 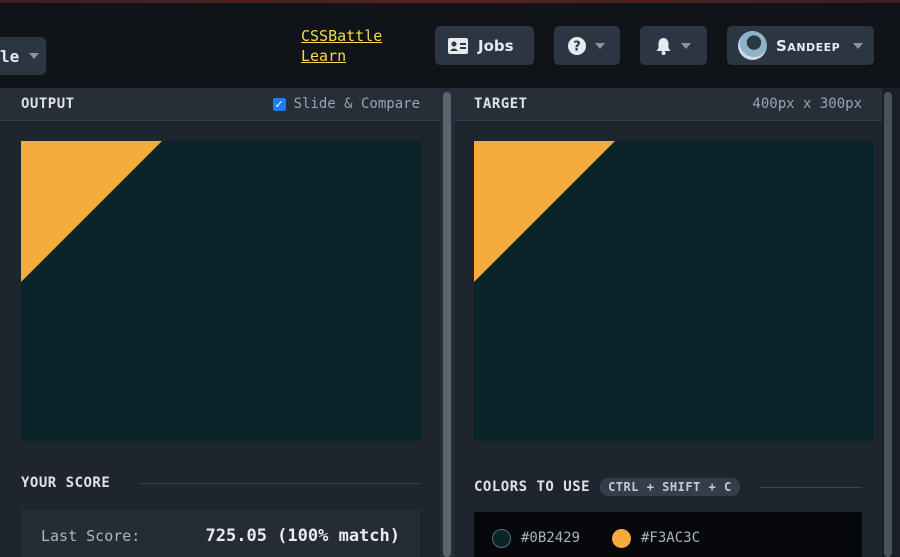 I want to click on jobs-button: Jobs, so click(x=484, y=45).